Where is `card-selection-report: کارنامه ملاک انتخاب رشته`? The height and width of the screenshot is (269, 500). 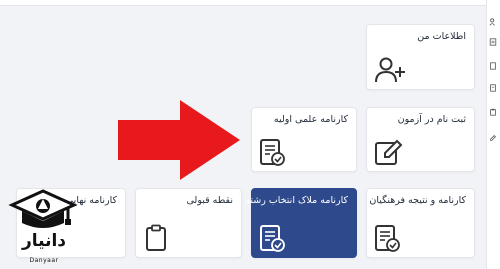
card-selection-report: کارنامه ملاک انتخاب رشته is located at coordinates (301, 223).